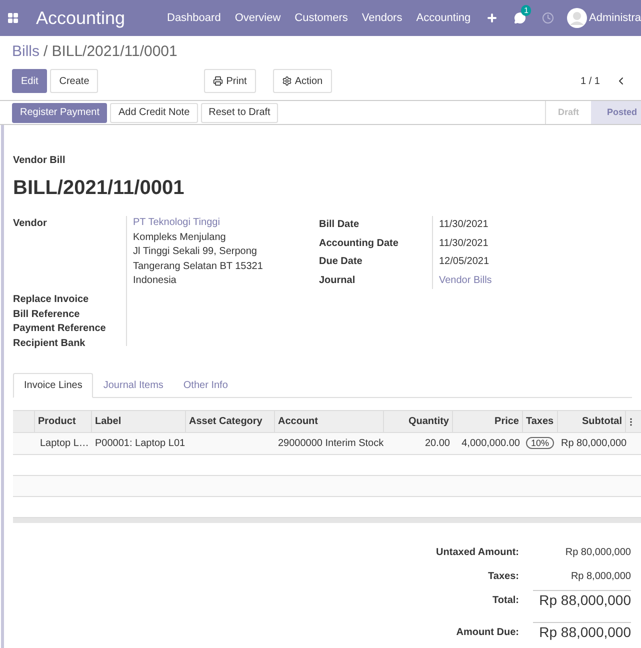 Image resolution: width=641 pixels, height=648 pixels. What do you see at coordinates (230, 81) in the screenshot?
I see `print-button: Print` at bounding box center [230, 81].